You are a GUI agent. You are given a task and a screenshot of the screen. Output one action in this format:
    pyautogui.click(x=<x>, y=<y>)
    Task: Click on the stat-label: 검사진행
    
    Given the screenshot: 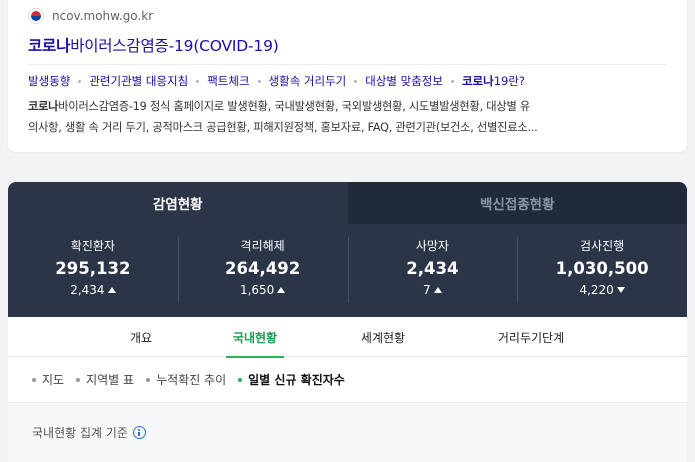 What is the action you would take?
    pyautogui.click(x=602, y=246)
    